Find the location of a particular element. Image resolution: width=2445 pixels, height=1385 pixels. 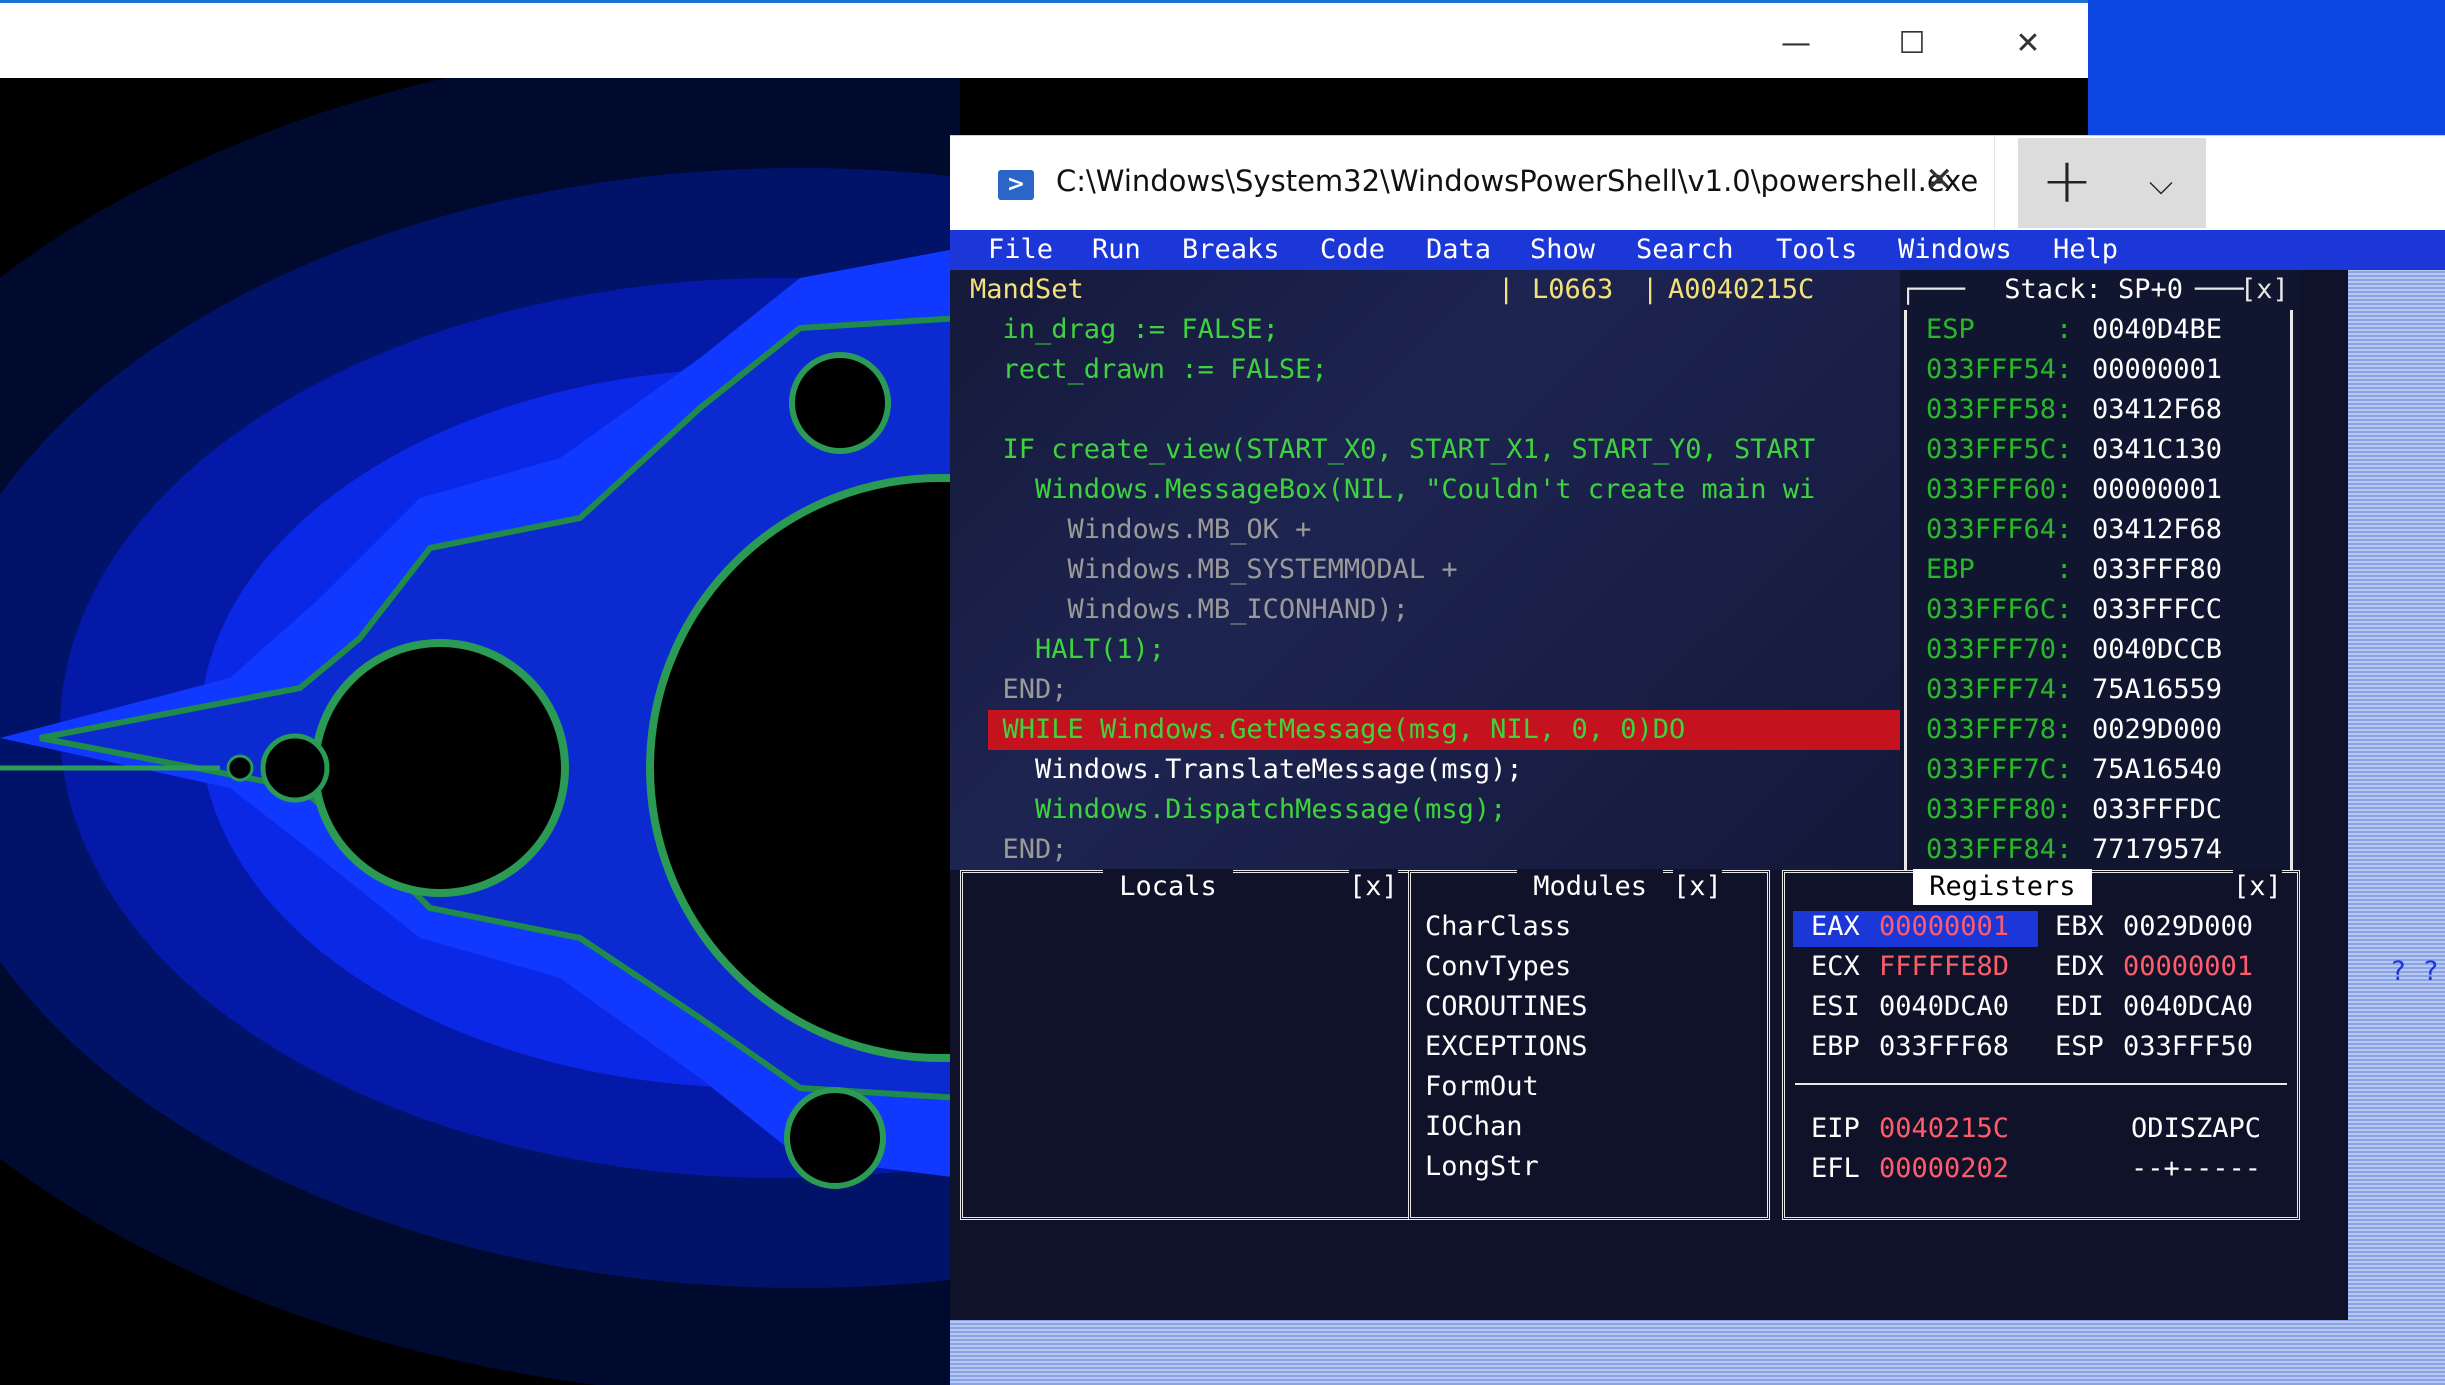

stack-value: 0040D4BE is located at coordinates (2157, 330).